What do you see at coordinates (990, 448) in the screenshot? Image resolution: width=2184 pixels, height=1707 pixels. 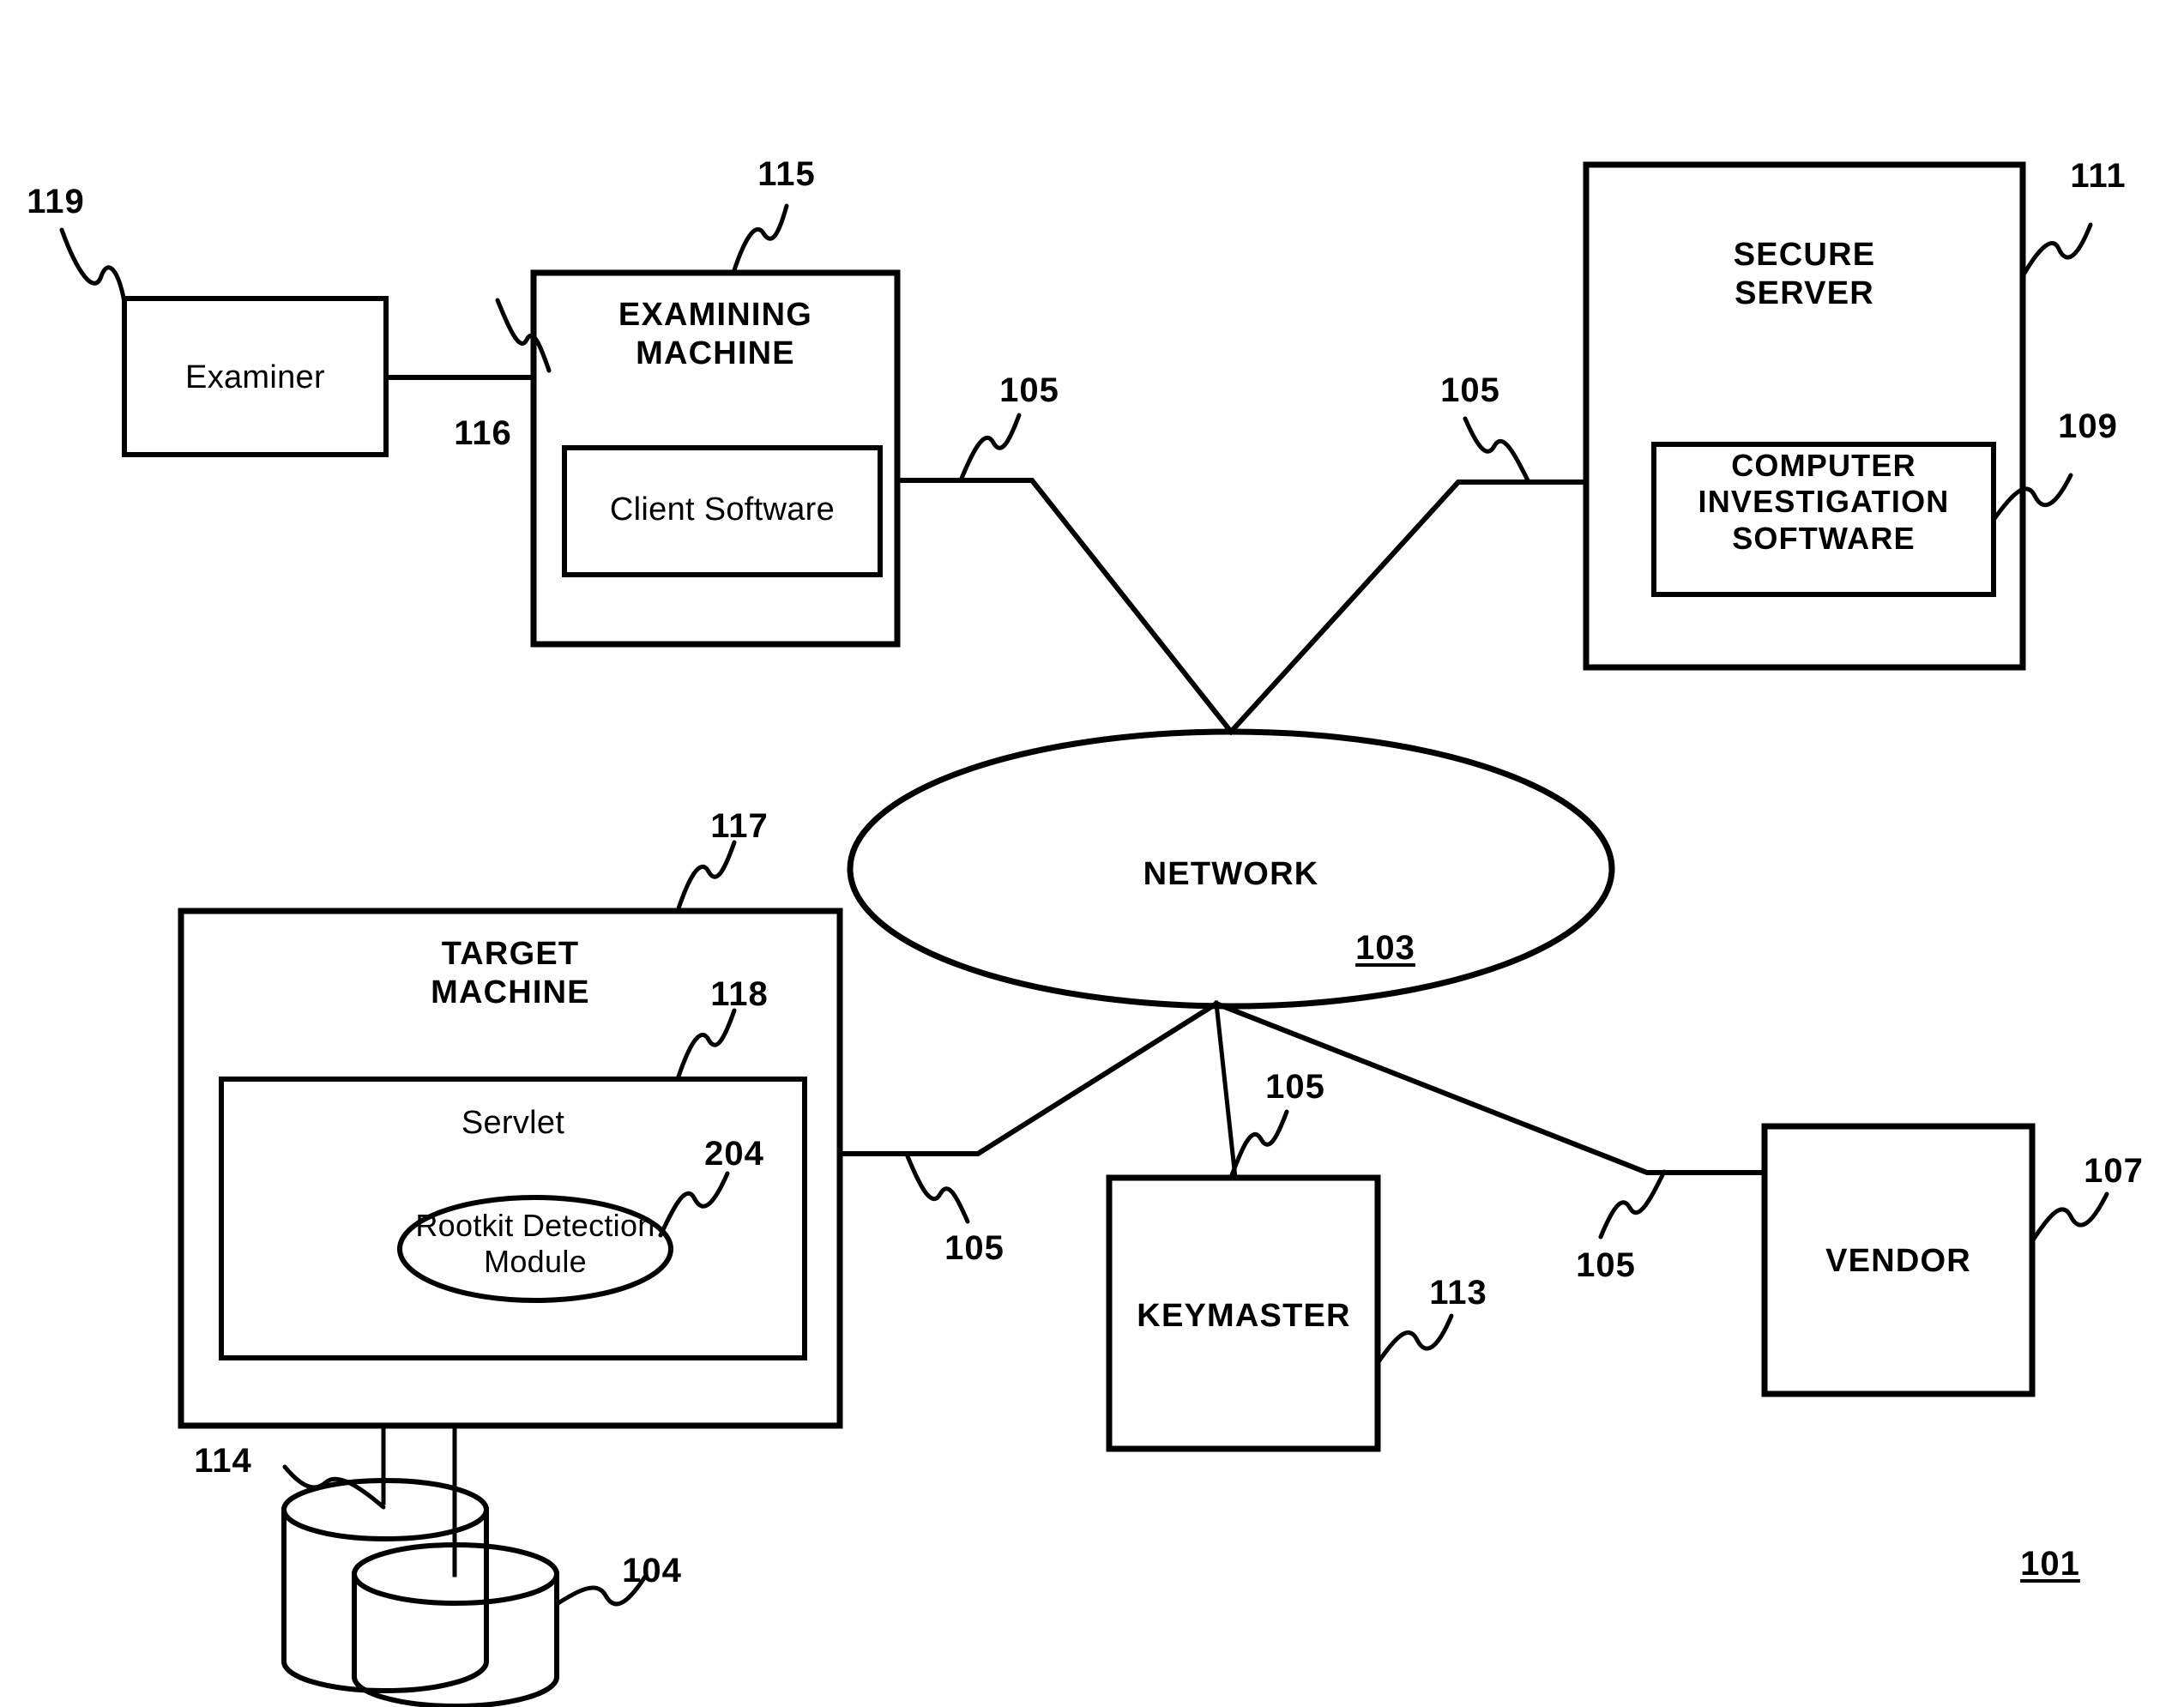 I see `leader-105-examining` at bounding box center [990, 448].